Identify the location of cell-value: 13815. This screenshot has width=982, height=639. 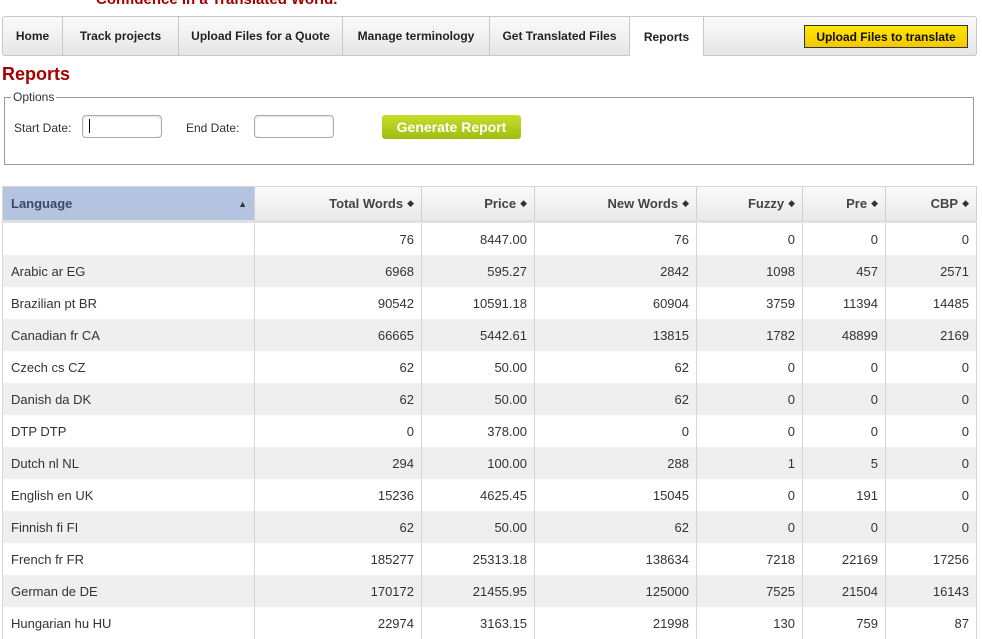
(616, 335).